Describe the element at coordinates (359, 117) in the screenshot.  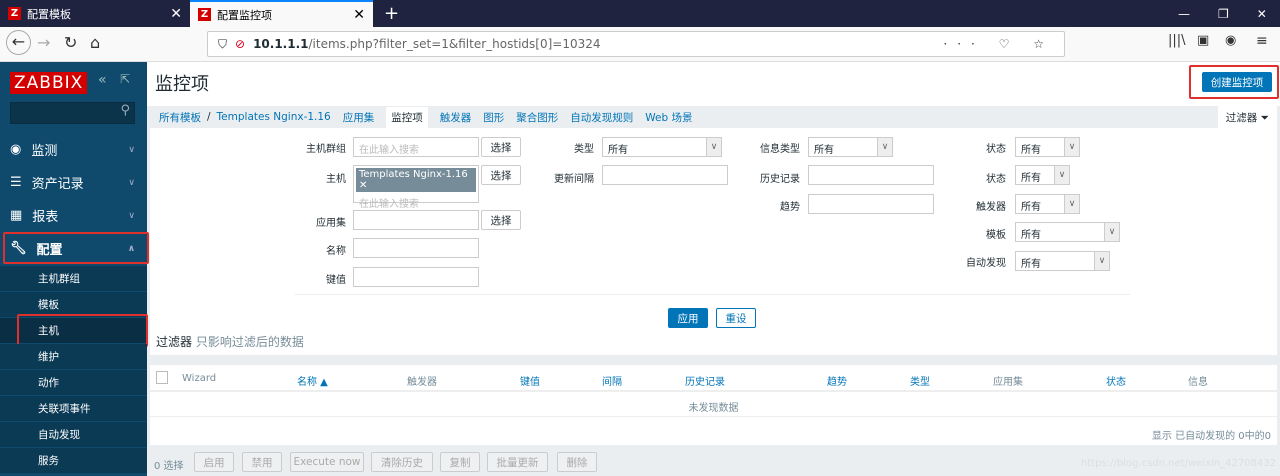
I see `tab-applications: 应用集` at that location.